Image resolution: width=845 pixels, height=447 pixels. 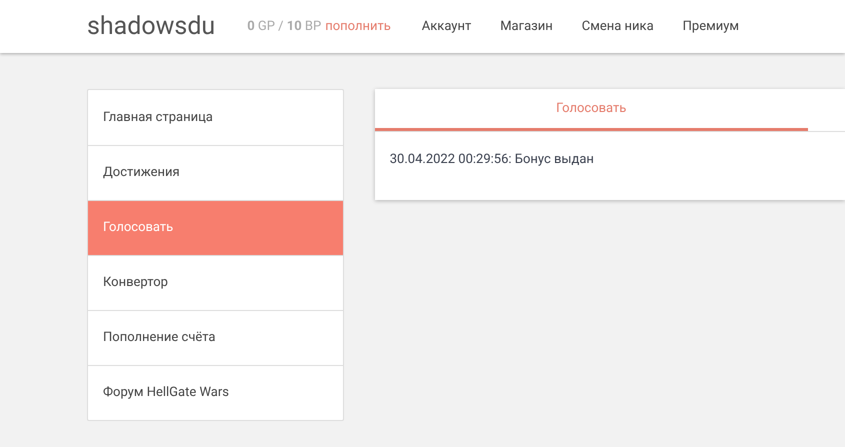 What do you see at coordinates (447, 26) in the screenshot?
I see `nav-link: Аккаунт` at bounding box center [447, 26].